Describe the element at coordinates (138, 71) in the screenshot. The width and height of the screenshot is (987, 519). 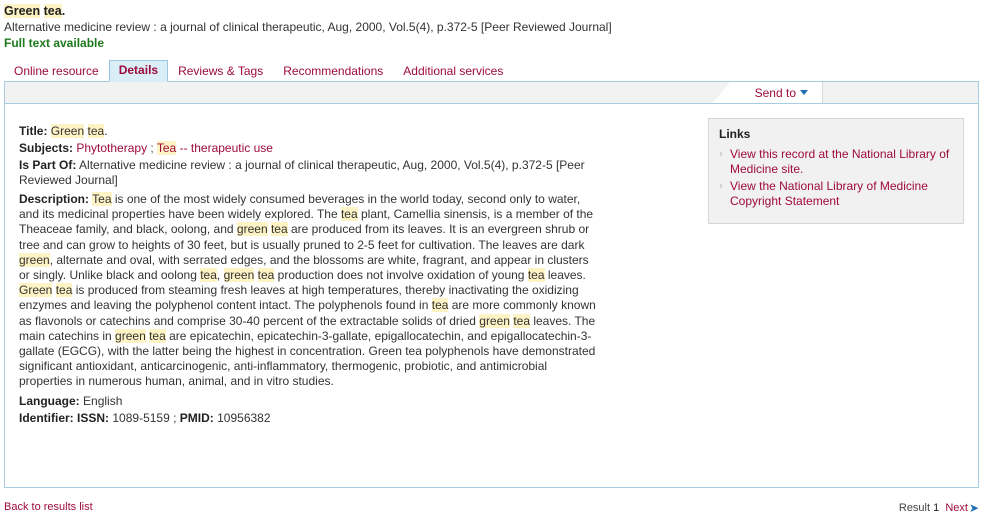
I see `tab-details: Details` at that location.